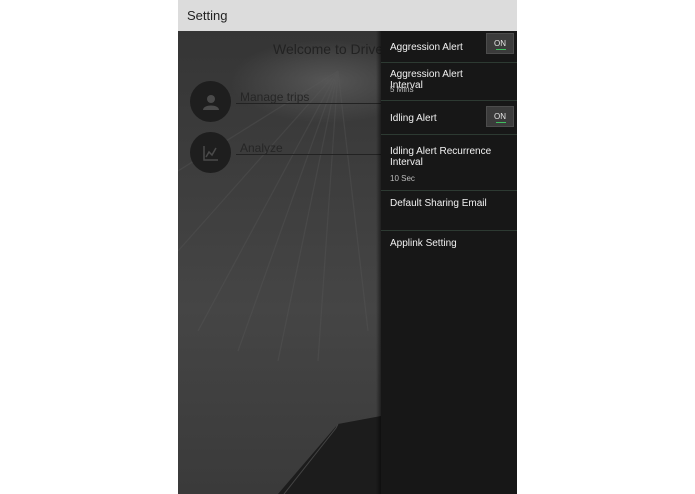  I want to click on setting-applink: Applink Setting, so click(449, 245).